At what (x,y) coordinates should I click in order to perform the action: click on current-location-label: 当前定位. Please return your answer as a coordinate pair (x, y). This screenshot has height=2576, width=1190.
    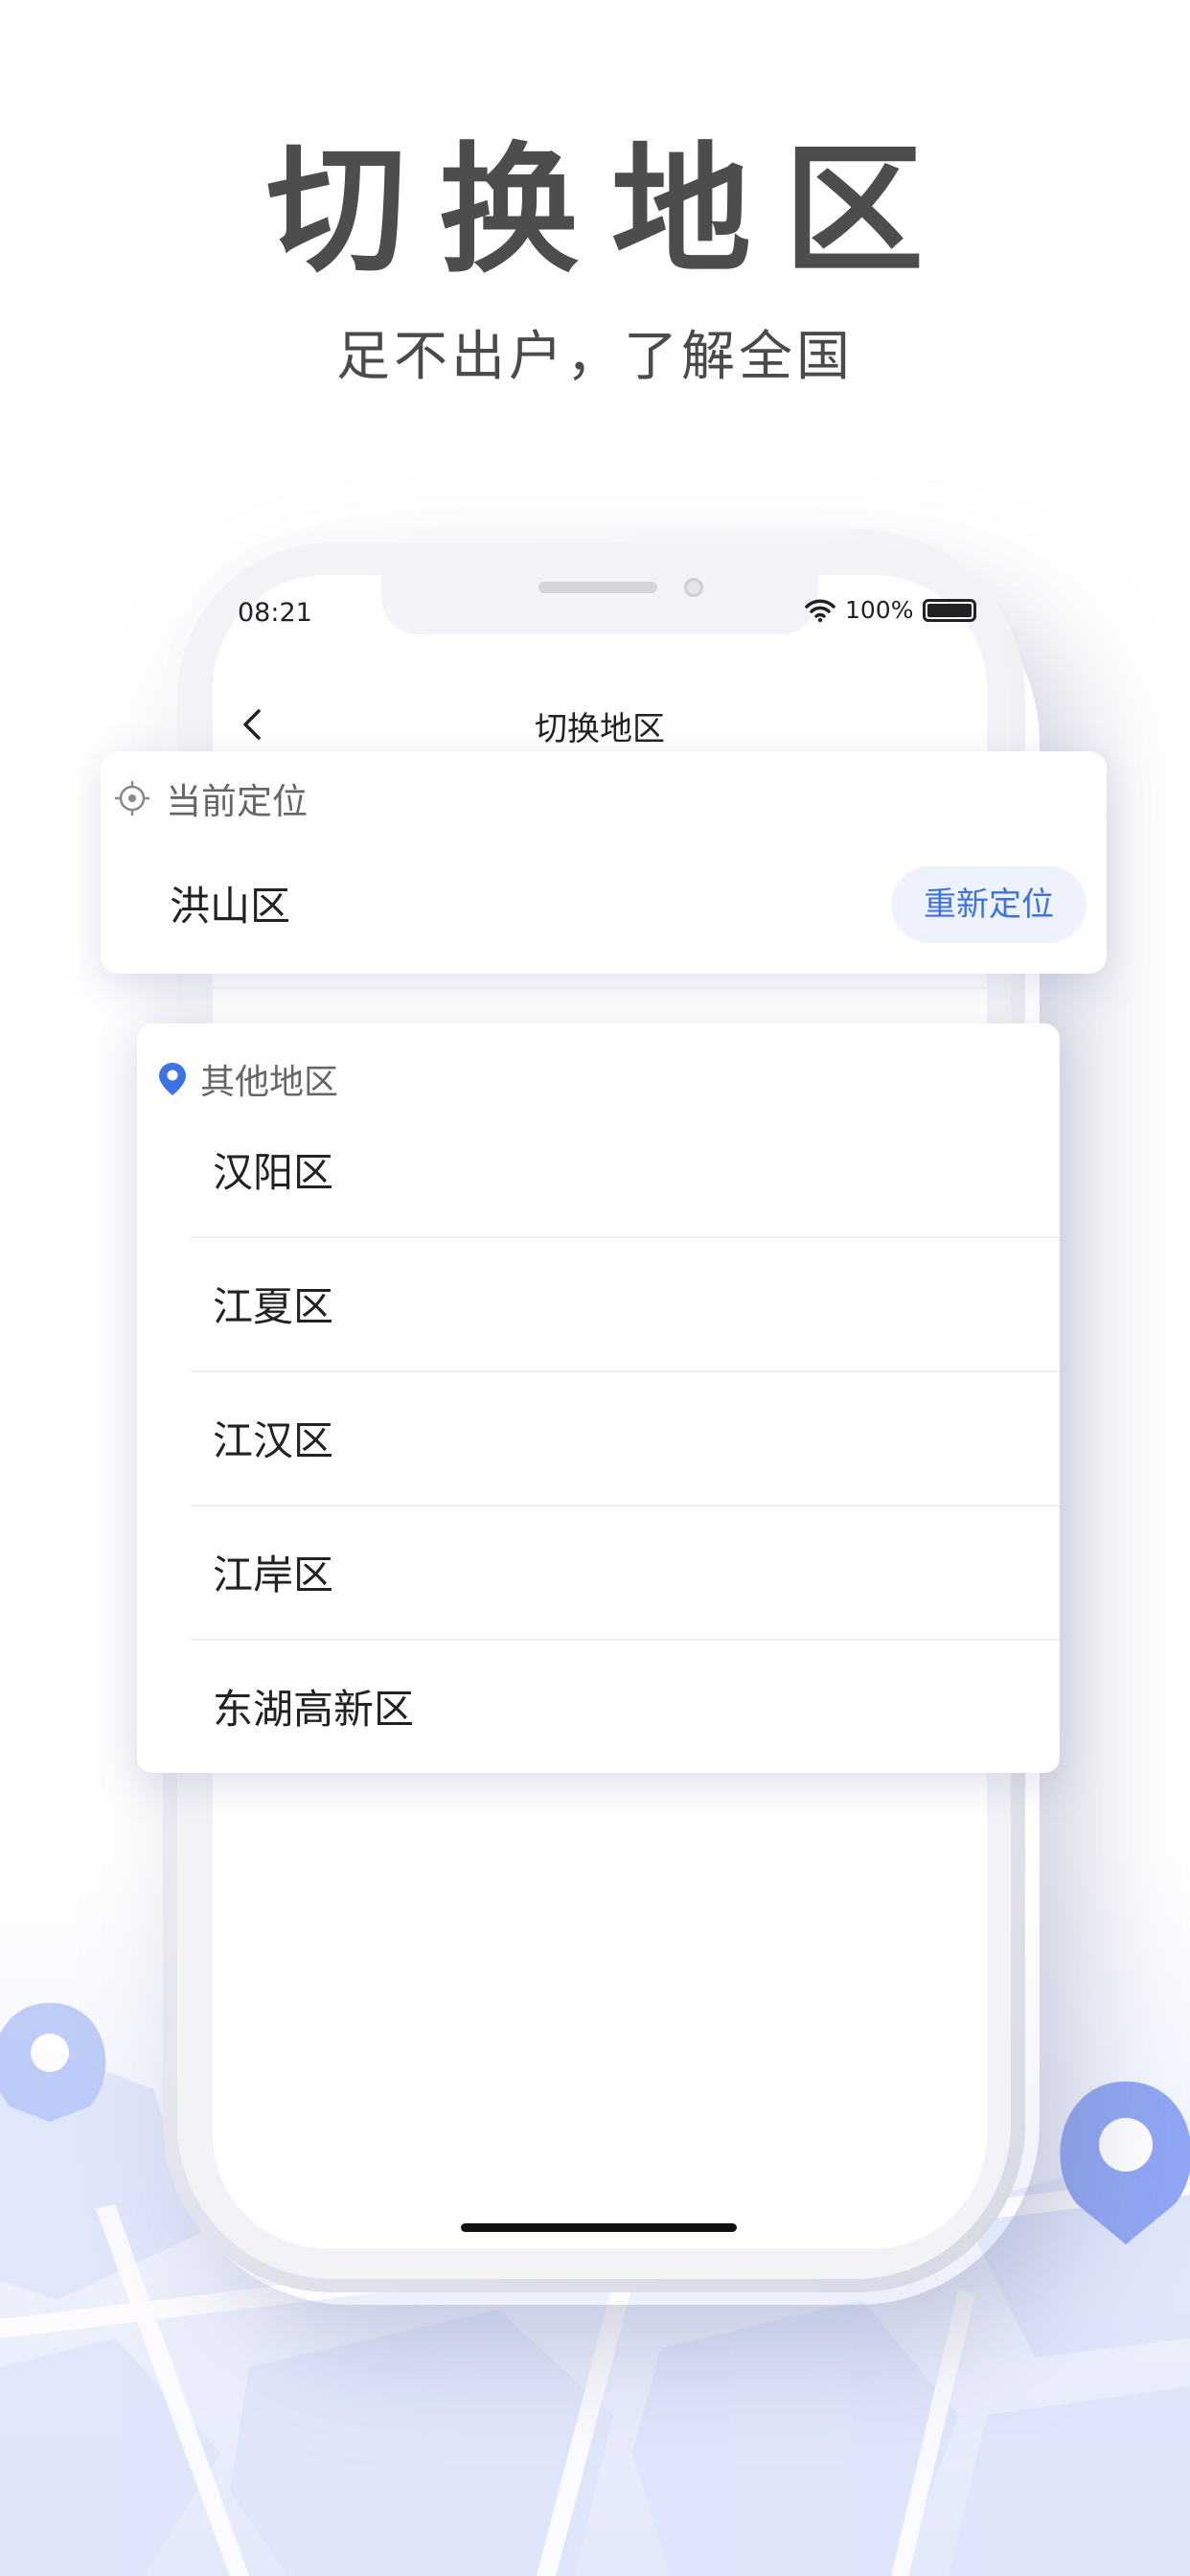
    Looking at the image, I should click on (237, 801).